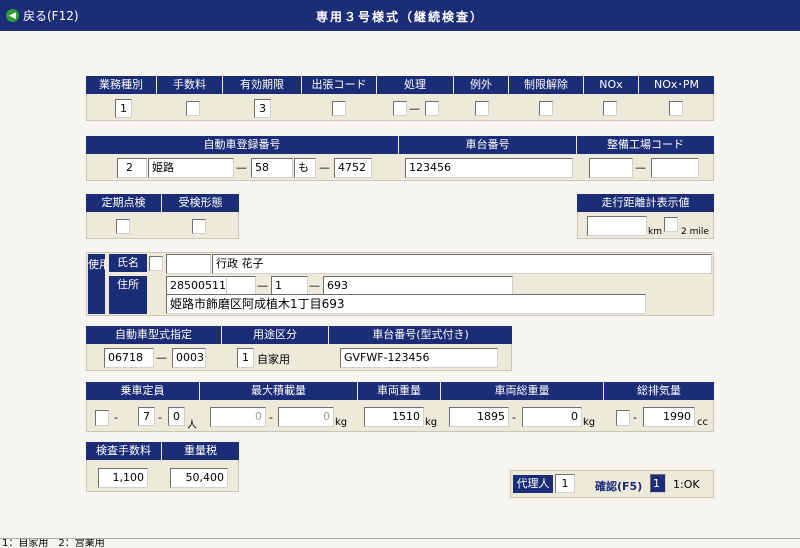  What do you see at coordinates (645, 145) in the screenshot?
I see `header-seibi: 整備工場コード` at bounding box center [645, 145].